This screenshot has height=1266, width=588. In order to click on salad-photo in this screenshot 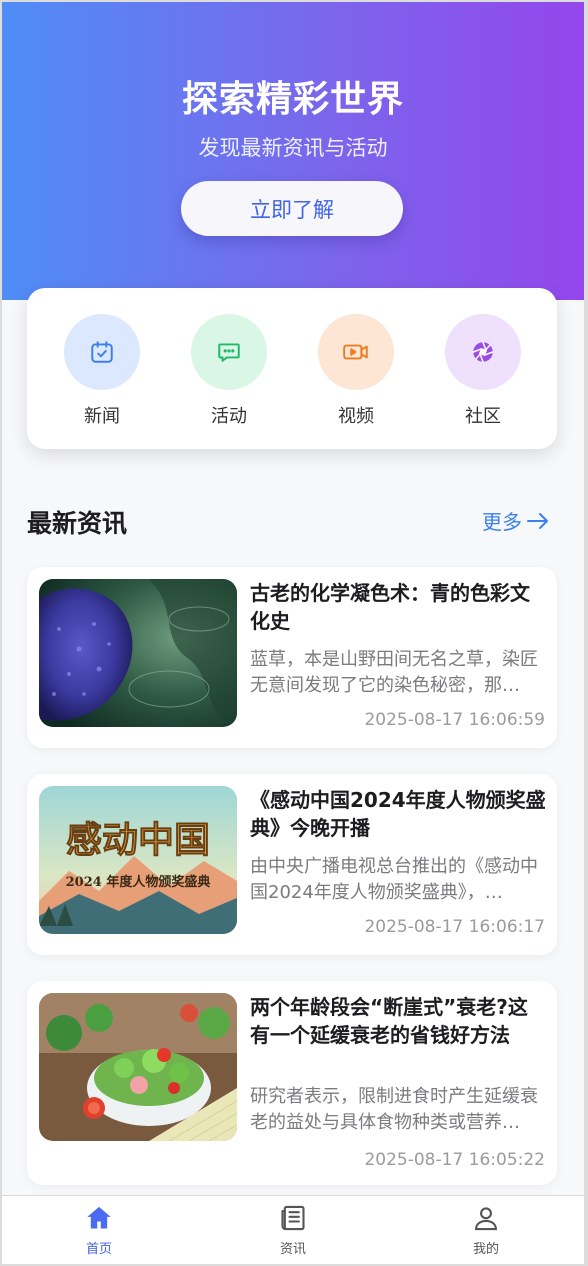, I will do `click(138, 1067)`.